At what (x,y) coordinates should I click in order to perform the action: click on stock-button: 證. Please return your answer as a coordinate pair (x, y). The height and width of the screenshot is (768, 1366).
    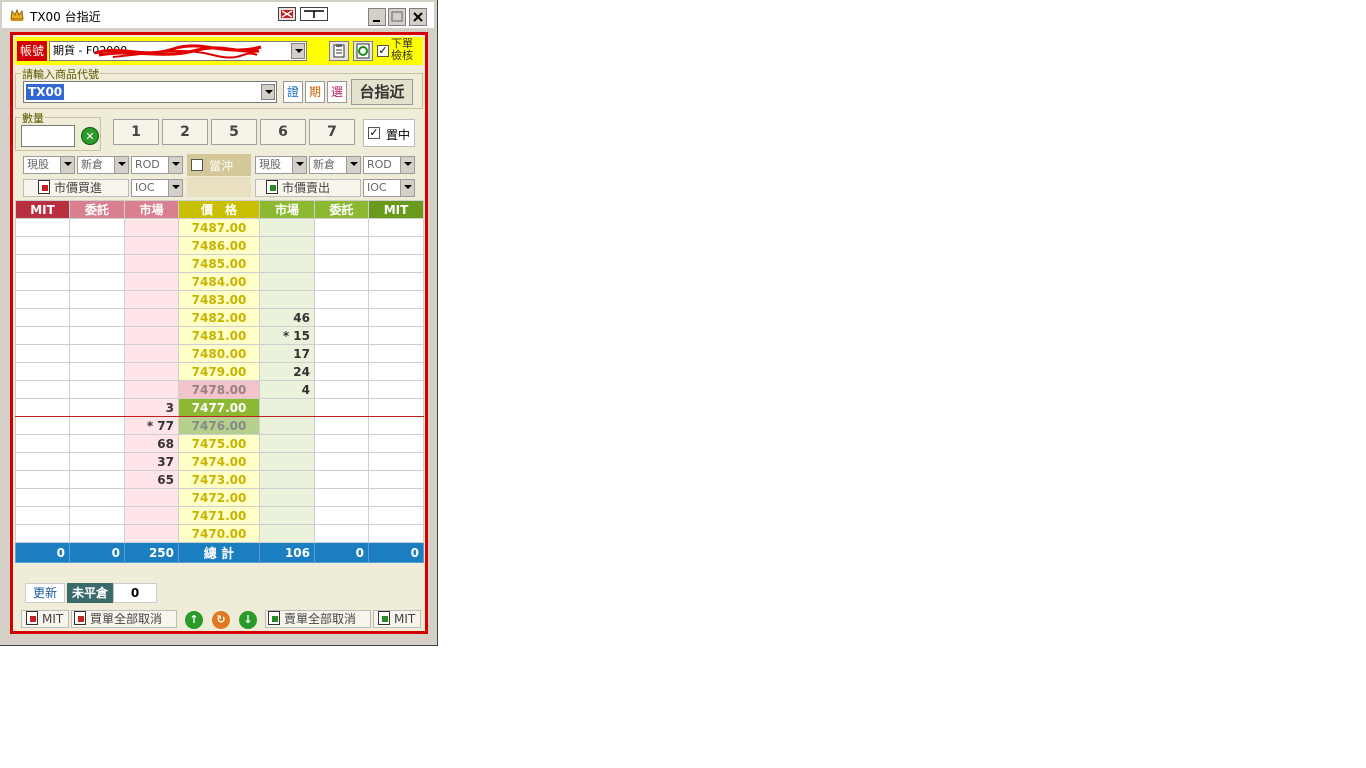
    Looking at the image, I should click on (293, 92).